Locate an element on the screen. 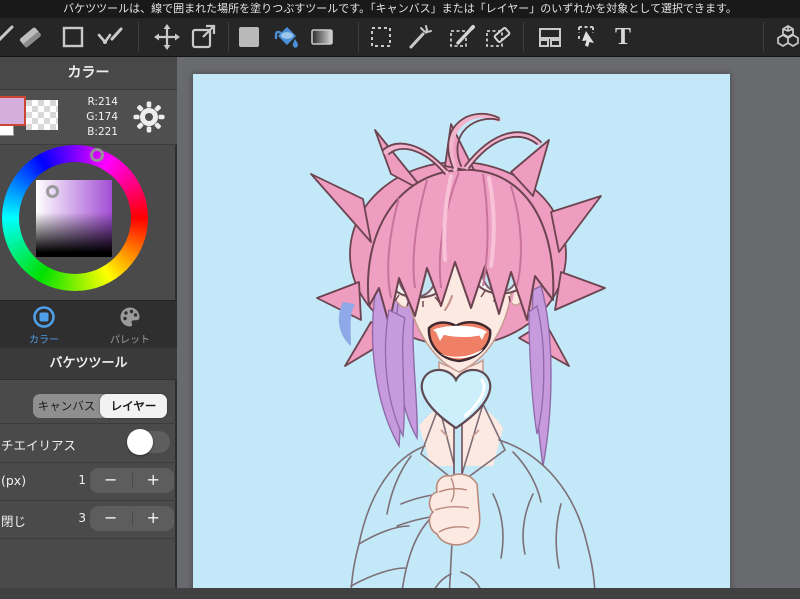 This screenshot has width=800, height=599. eraser-tool-icon is located at coordinates (30, 37).